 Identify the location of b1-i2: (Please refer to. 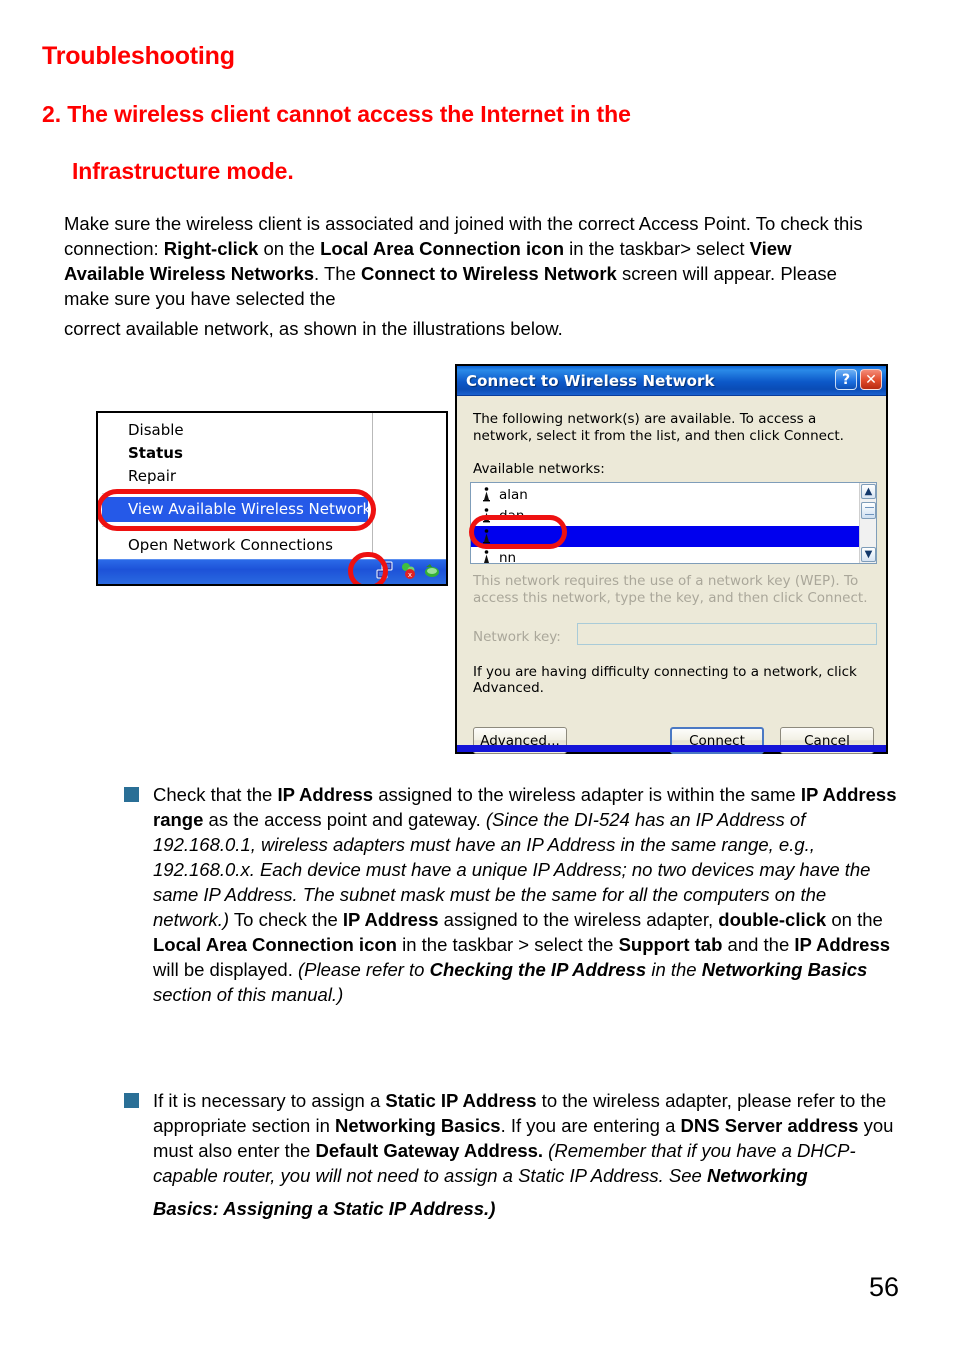
(364, 969).